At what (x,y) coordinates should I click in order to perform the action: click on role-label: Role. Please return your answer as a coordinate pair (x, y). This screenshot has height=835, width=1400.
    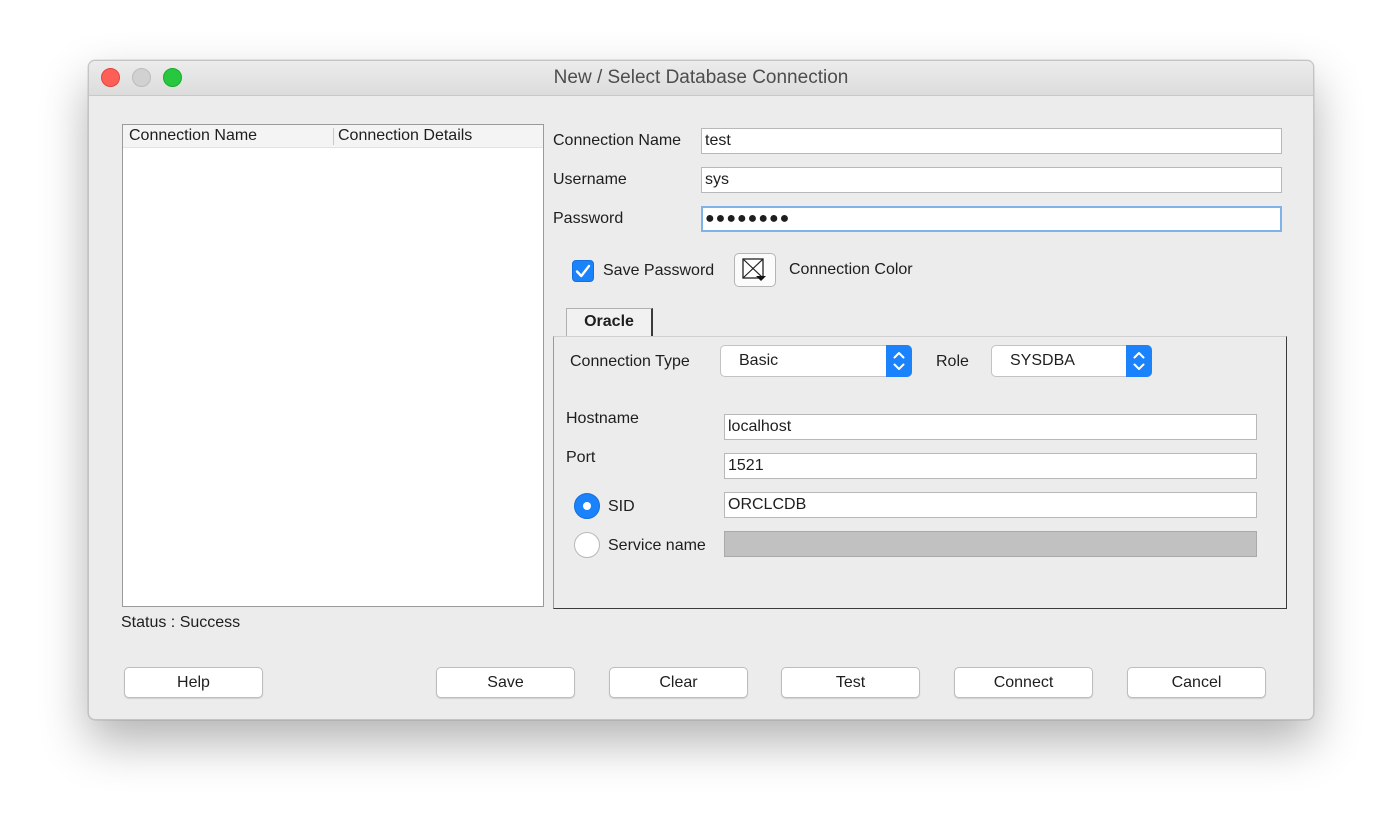
    Looking at the image, I should click on (952, 361).